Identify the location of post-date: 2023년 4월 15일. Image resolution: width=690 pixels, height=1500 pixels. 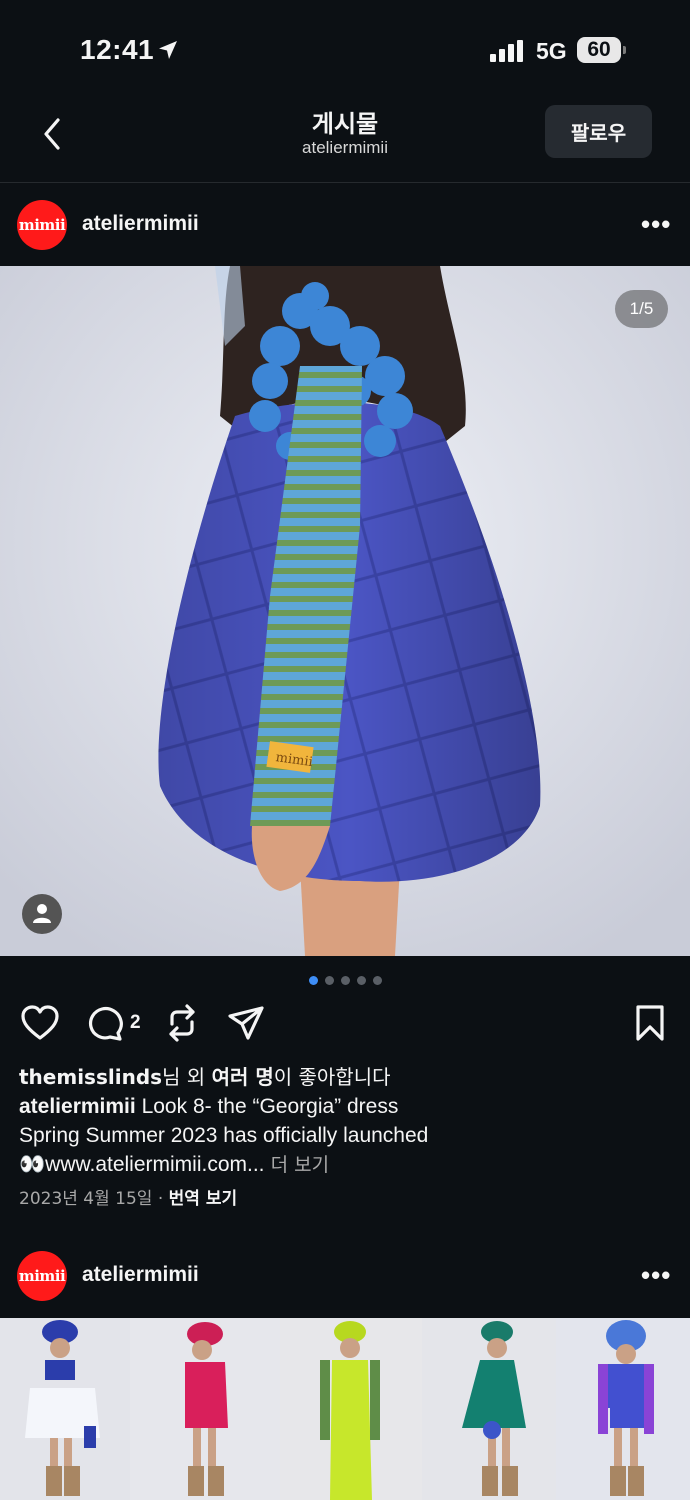
(86, 1199).